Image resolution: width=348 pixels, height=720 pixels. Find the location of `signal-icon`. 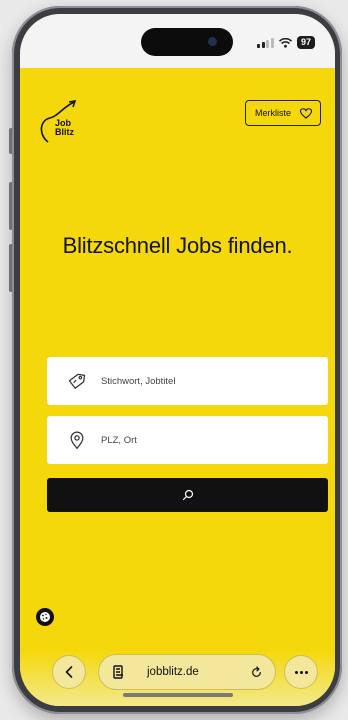

signal-icon is located at coordinates (265, 42).